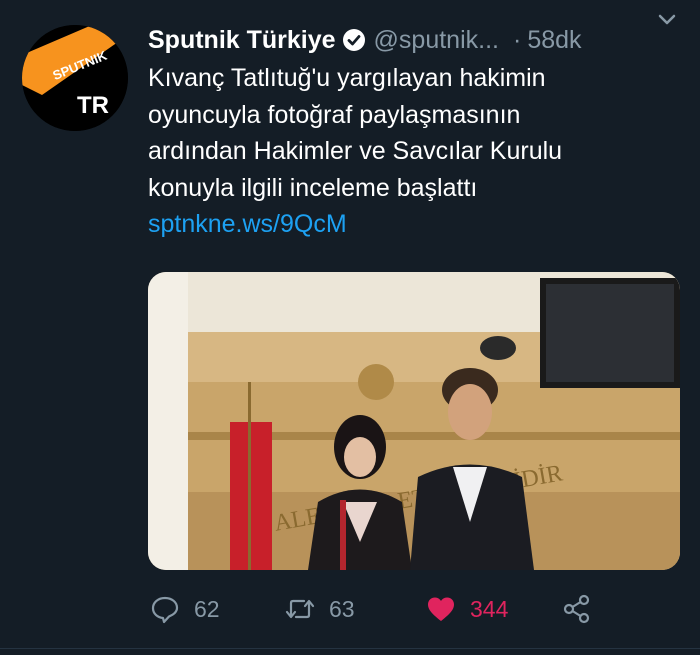  I want to click on share-button, so click(577, 609).